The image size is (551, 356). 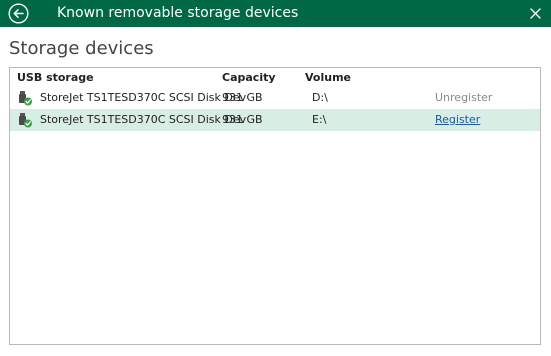 What do you see at coordinates (81, 48) in the screenshot?
I see `section-title: Storage devices` at bounding box center [81, 48].